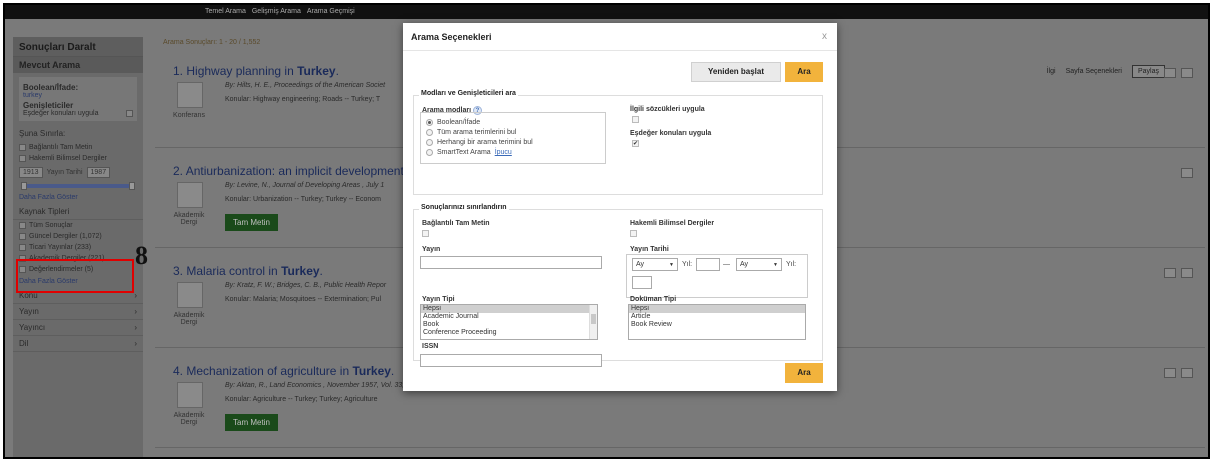 The height and width of the screenshot is (462, 1213). Describe the element at coordinates (248, 271) in the screenshot. I see `result-title: 3. Malaria control in Turkey.` at that location.